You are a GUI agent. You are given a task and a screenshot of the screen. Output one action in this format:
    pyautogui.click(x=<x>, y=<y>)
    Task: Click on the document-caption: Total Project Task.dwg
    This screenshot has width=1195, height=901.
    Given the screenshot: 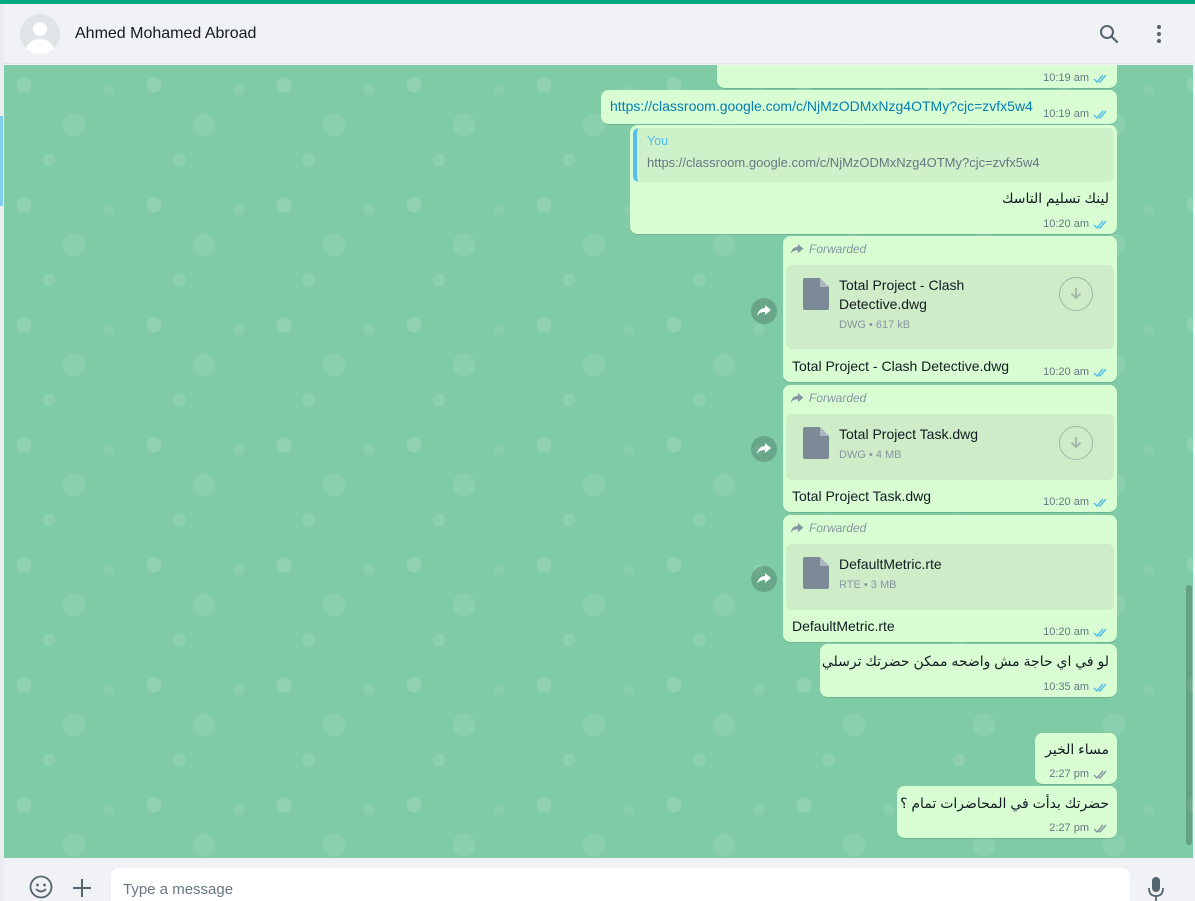 What is the action you would take?
    pyautogui.click(x=862, y=496)
    